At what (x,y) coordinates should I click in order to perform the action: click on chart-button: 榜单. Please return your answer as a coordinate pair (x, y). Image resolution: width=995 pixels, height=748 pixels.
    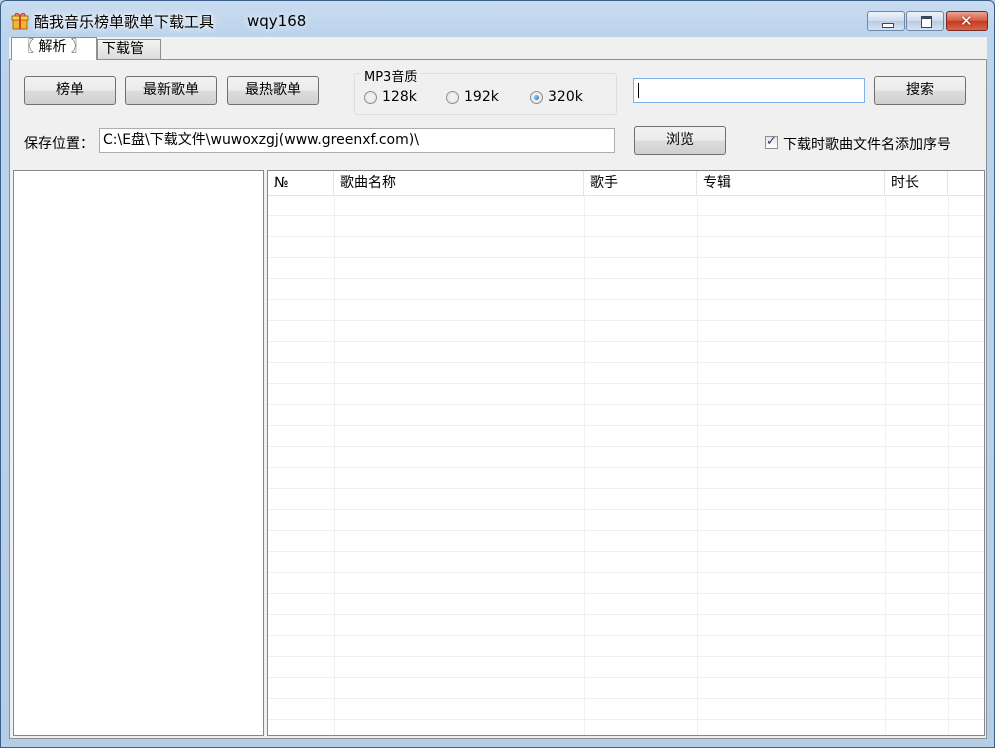
    Looking at the image, I should click on (70, 90).